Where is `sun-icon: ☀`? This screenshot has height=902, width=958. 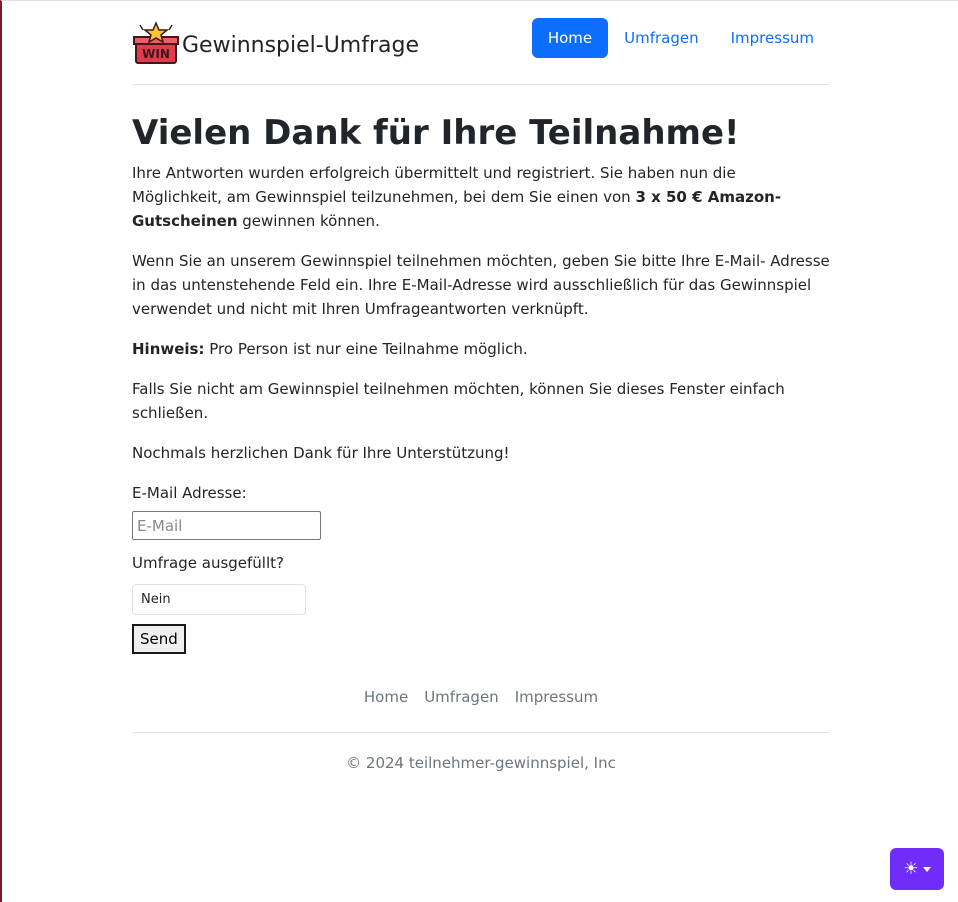
sun-icon: ☀ is located at coordinates (911, 868).